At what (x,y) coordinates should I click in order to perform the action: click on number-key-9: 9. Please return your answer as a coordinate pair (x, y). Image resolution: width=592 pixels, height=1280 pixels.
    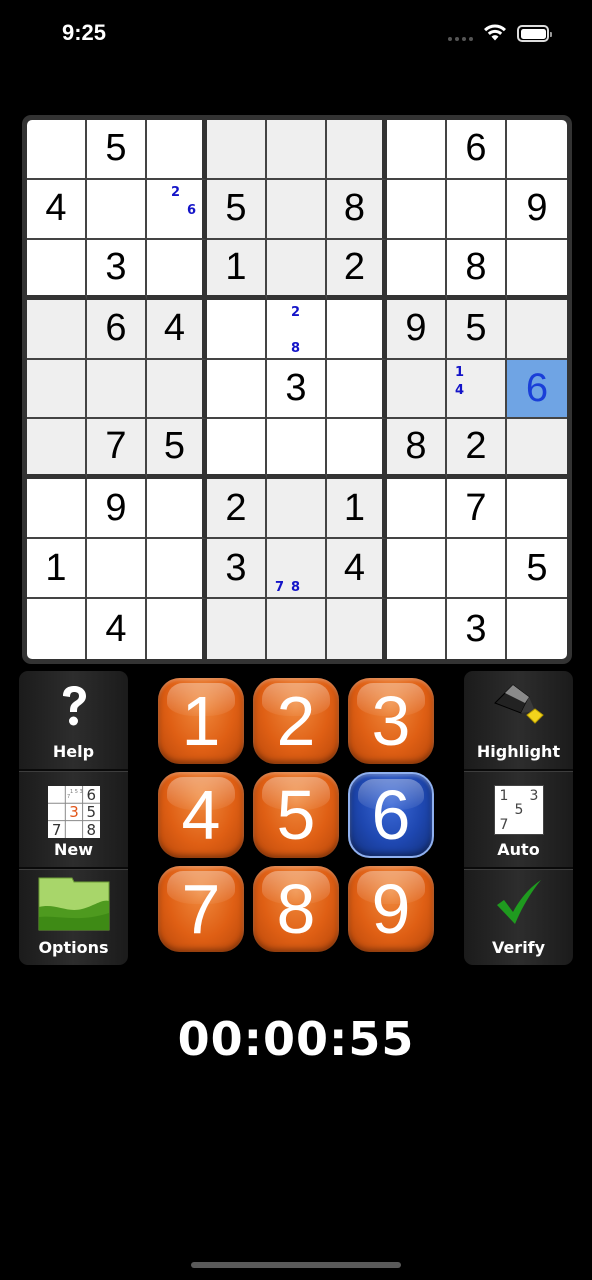
    Looking at the image, I should click on (391, 909).